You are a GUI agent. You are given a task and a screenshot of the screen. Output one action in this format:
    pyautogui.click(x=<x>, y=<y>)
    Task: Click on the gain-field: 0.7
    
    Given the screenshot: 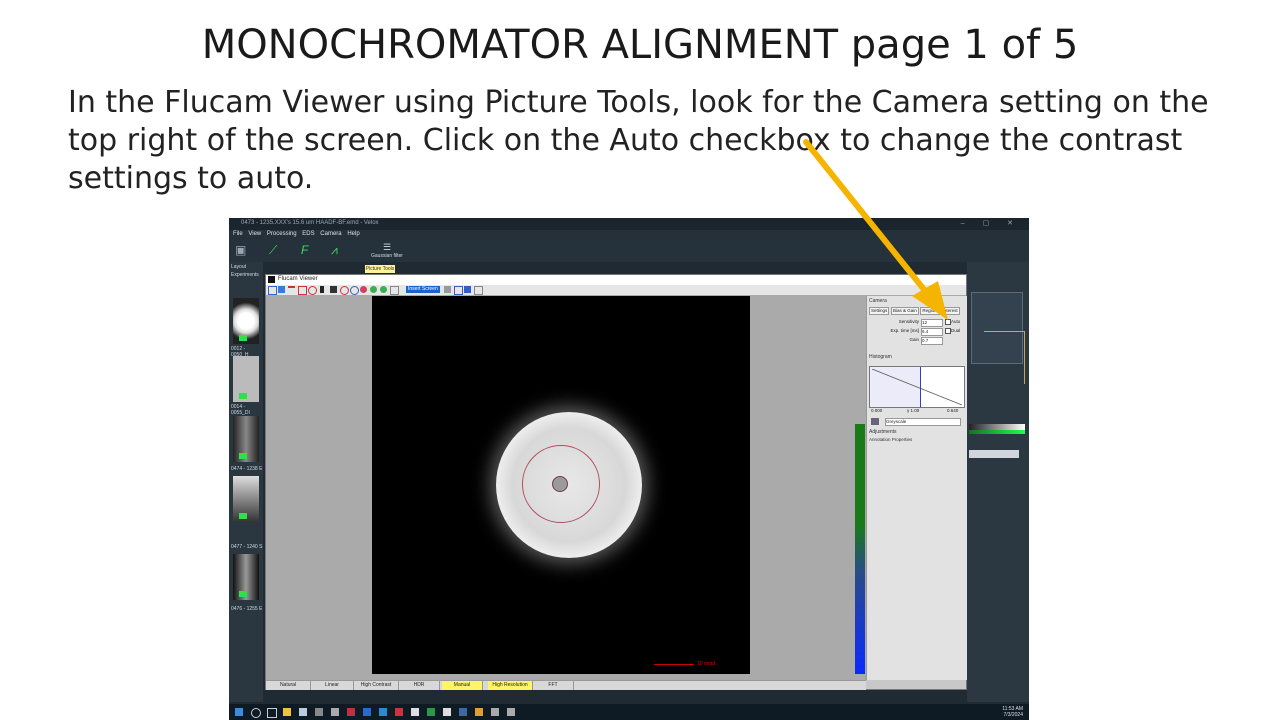 What is the action you would take?
    pyautogui.click(x=932, y=341)
    